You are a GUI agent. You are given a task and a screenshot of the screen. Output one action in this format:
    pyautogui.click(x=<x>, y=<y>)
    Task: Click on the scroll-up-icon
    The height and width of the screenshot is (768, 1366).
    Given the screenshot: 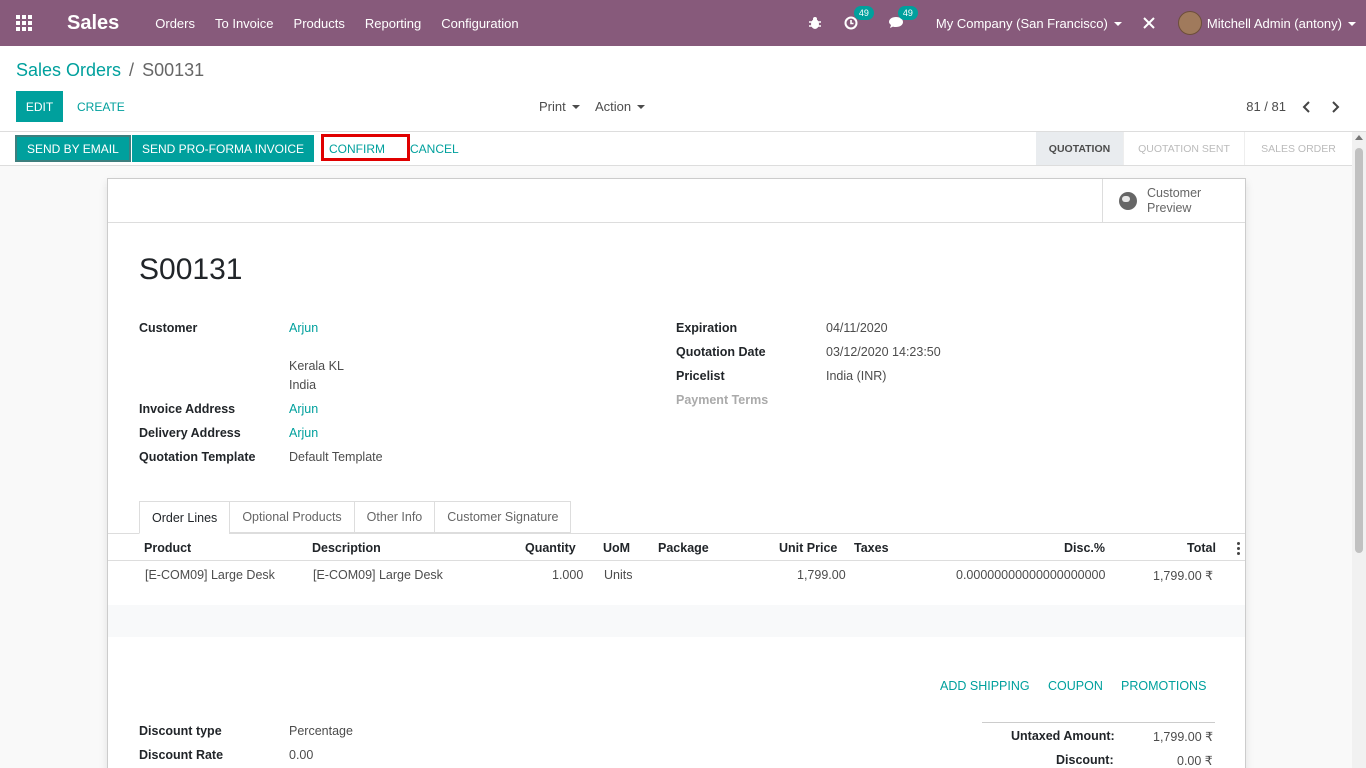 What is the action you would take?
    pyautogui.click(x=1359, y=137)
    